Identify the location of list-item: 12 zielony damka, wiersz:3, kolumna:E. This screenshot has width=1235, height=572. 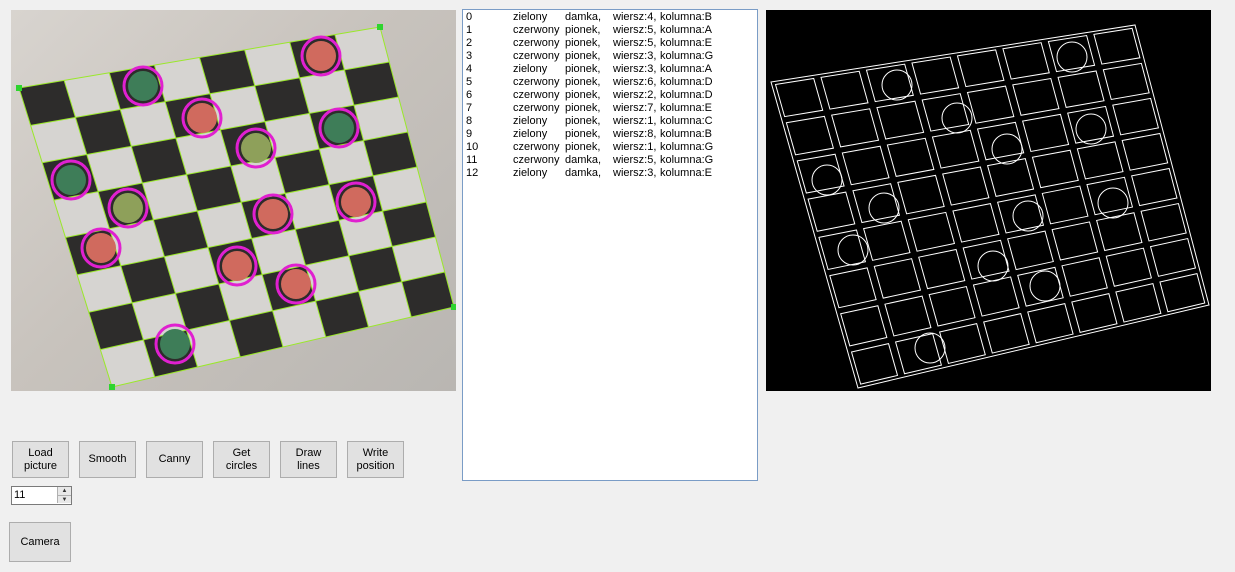
(611, 173).